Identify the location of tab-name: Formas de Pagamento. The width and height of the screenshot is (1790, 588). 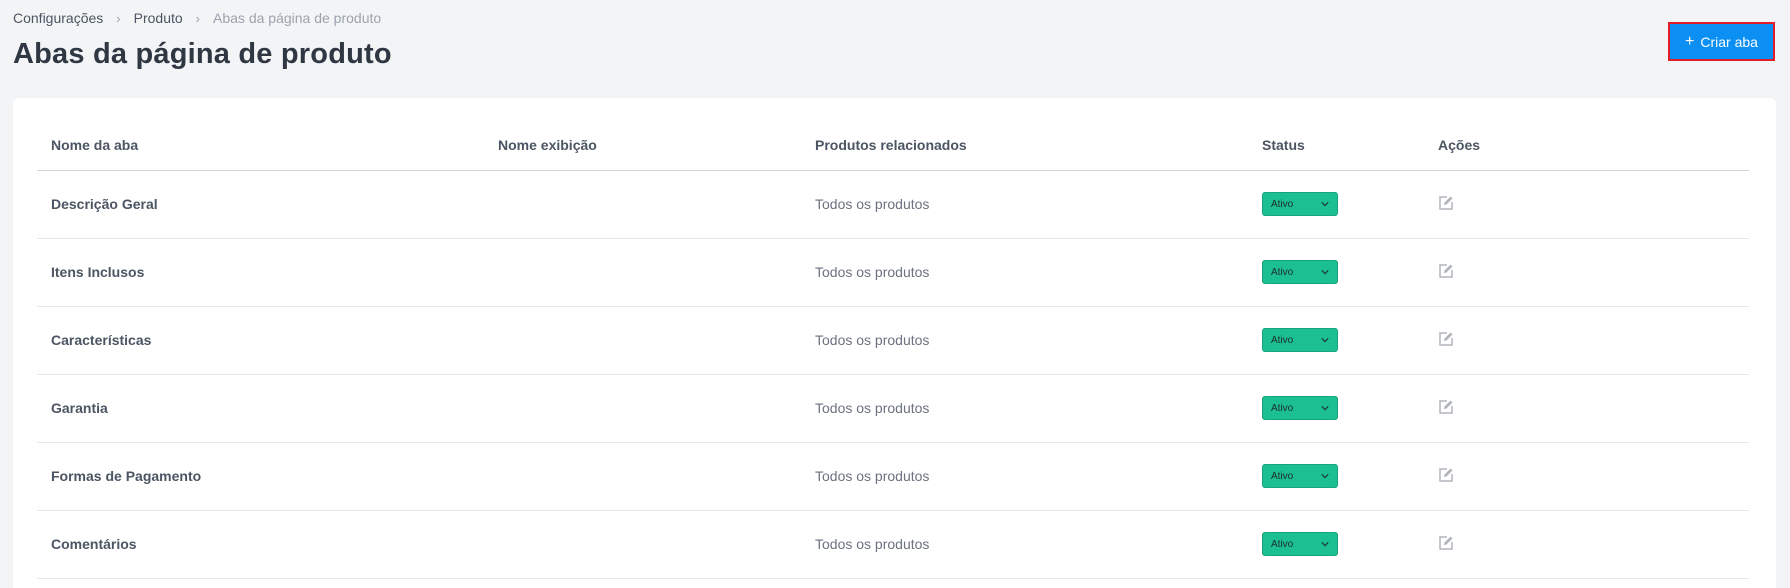
(260, 476).